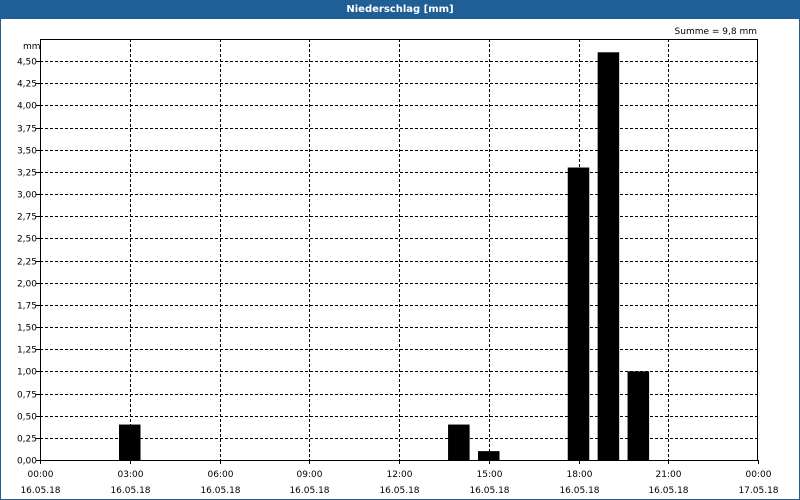 This screenshot has height=500, width=800. I want to click on x-tick-time-label: 21:00, so click(669, 475).